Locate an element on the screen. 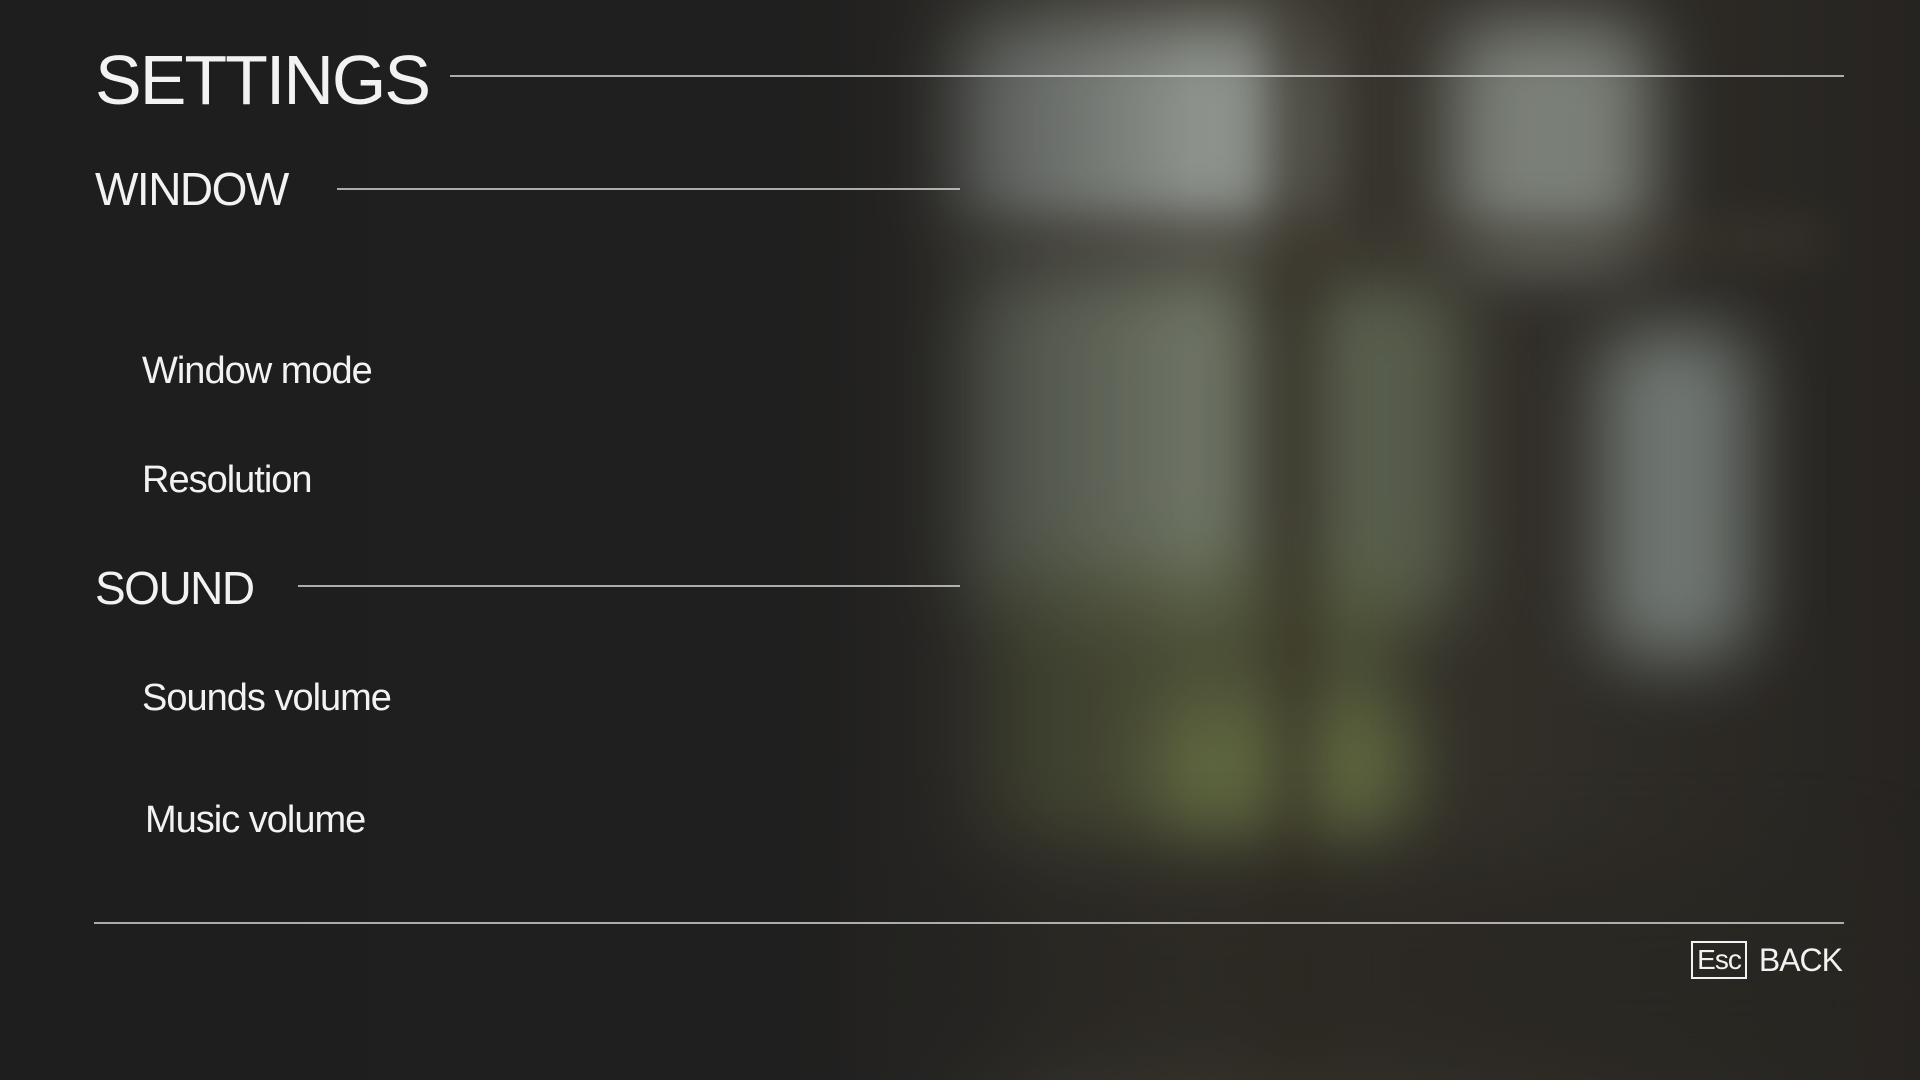  sound-section-divider is located at coordinates (629, 586).